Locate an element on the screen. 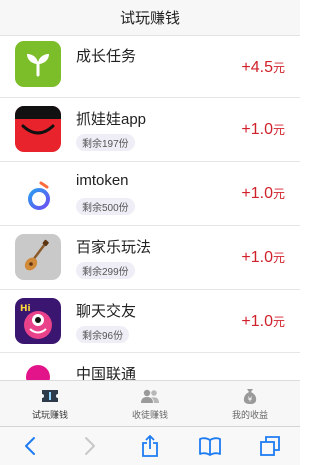  tabs-button is located at coordinates (270, 446).